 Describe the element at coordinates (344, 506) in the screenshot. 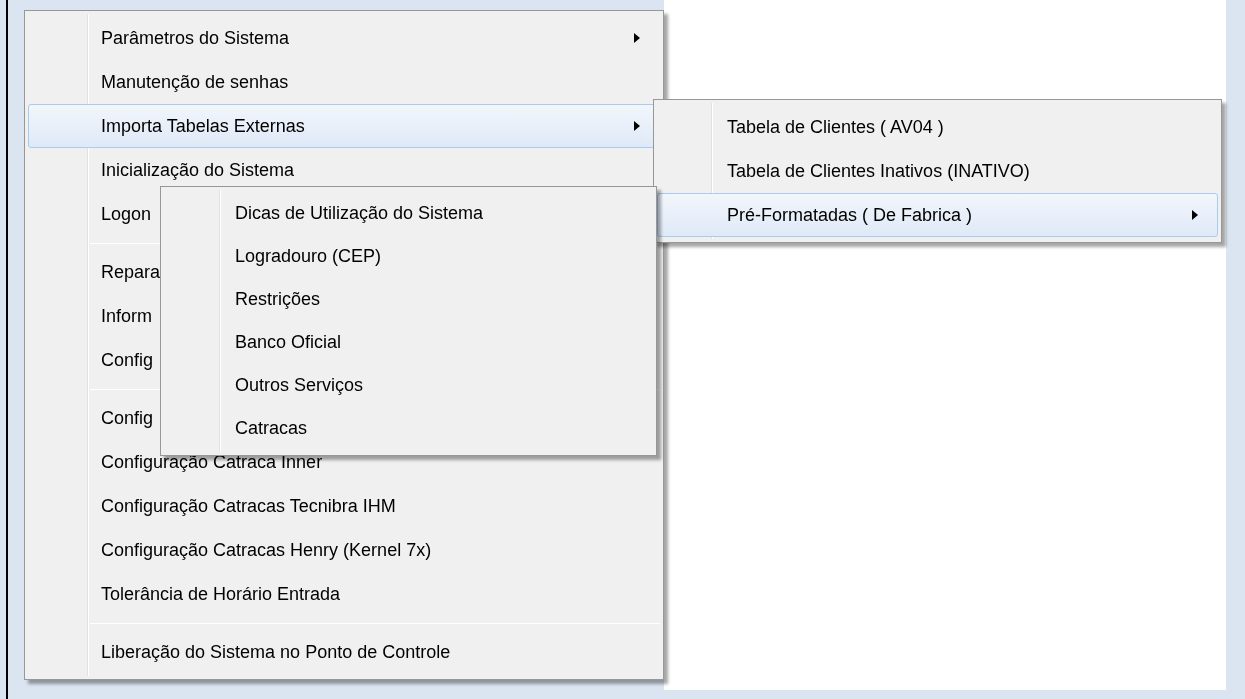

I see `menu-item: Configuração Catracas Tecnibra IHM` at that location.